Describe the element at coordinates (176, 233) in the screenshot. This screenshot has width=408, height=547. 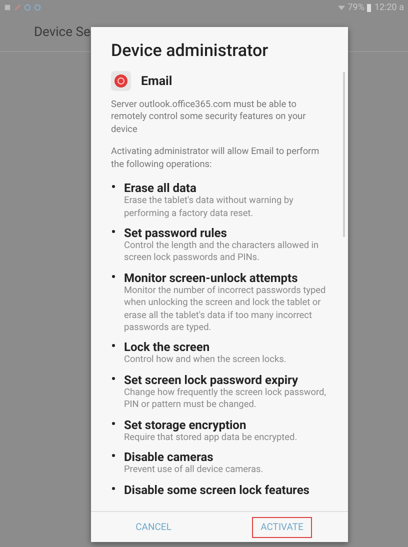
I see `operation-title: Set password rules` at that location.